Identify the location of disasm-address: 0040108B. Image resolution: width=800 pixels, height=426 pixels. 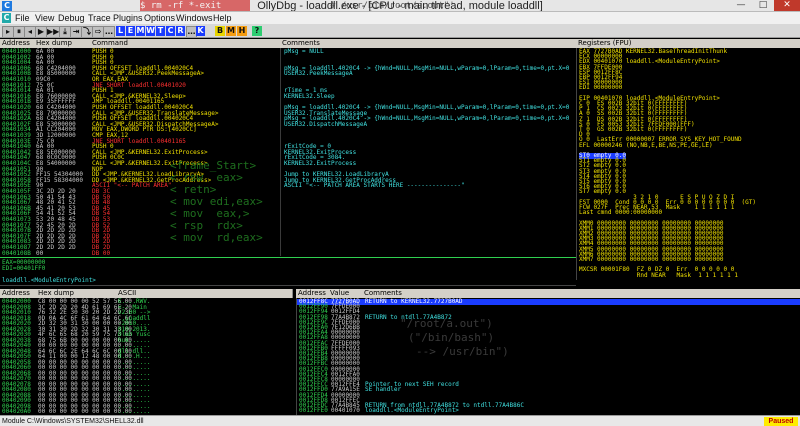
(16, 252).